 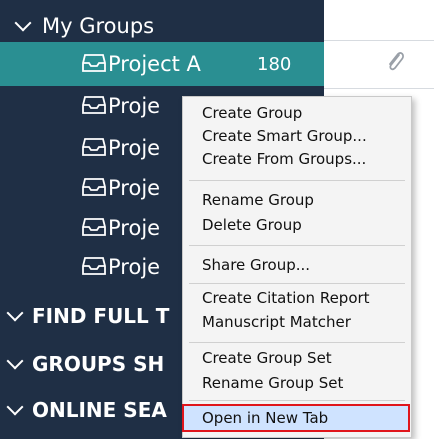 What do you see at coordinates (101, 316) in the screenshot?
I see `section-label: FIND FULL T` at bounding box center [101, 316].